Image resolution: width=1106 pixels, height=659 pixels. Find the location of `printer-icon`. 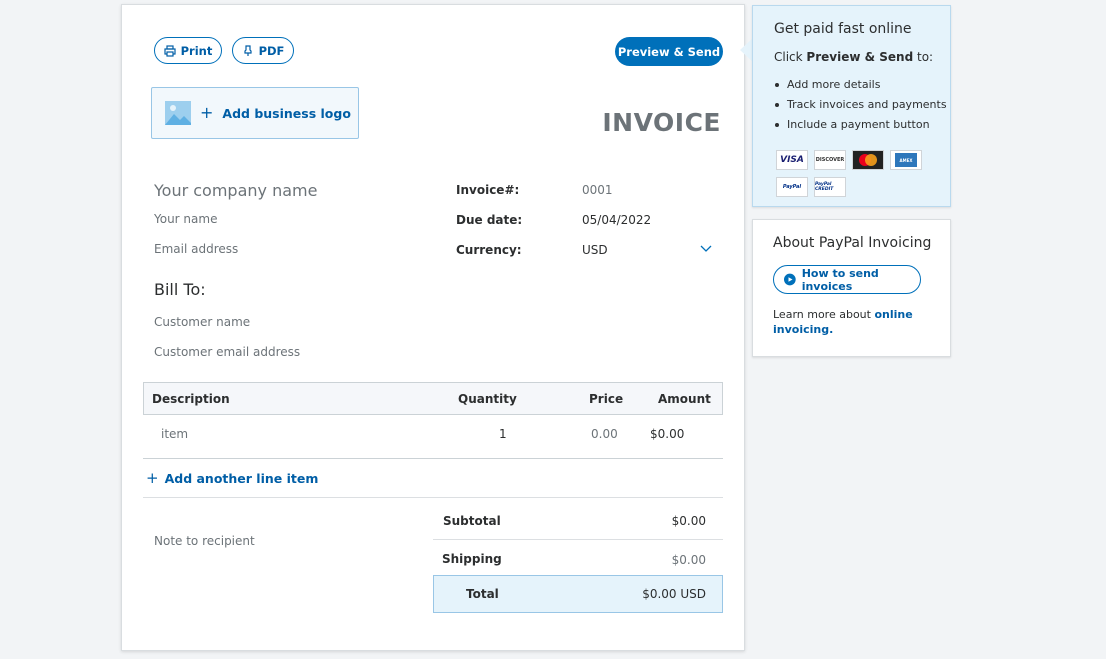

printer-icon is located at coordinates (170, 50).